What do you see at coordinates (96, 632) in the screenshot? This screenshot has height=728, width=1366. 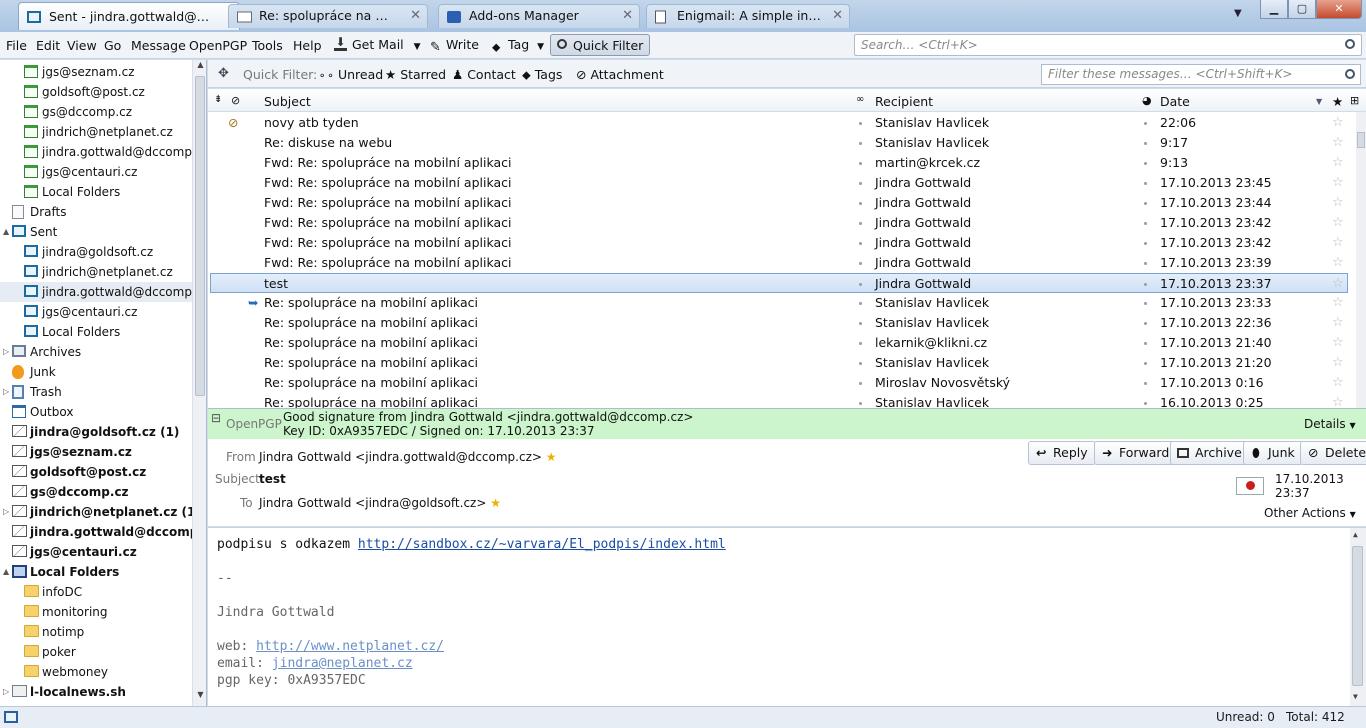 I see `folder-item: notimp` at bounding box center [96, 632].